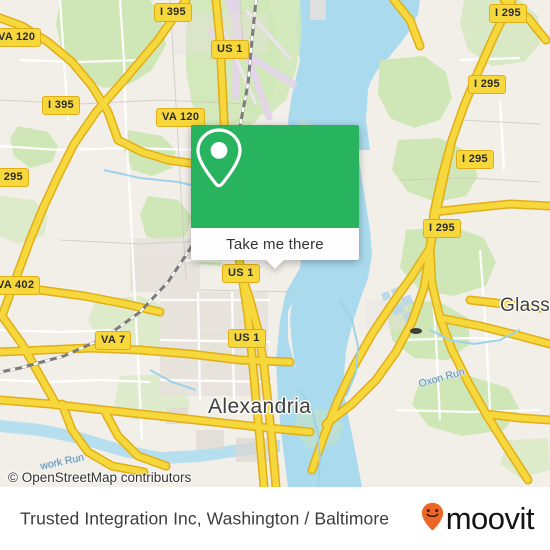 The height and width of the screenshot is (550, 550). I want to click on place-label: Glassm, so click(525, 305).